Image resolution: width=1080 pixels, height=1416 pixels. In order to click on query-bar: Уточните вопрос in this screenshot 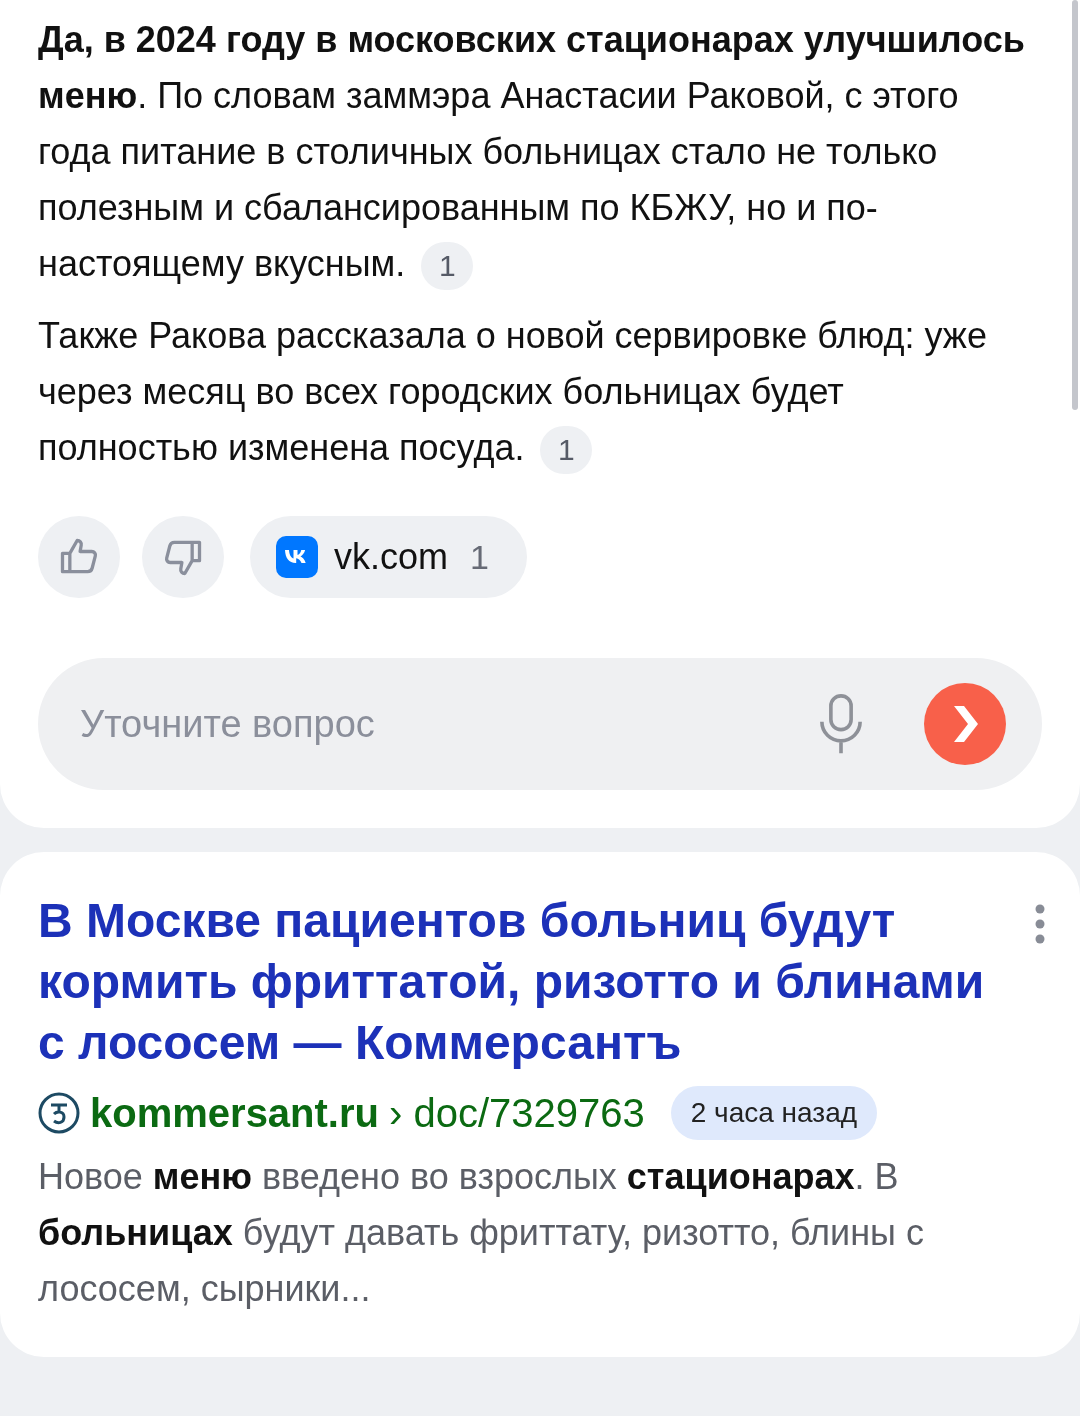, I will do `click(540, 724)`.